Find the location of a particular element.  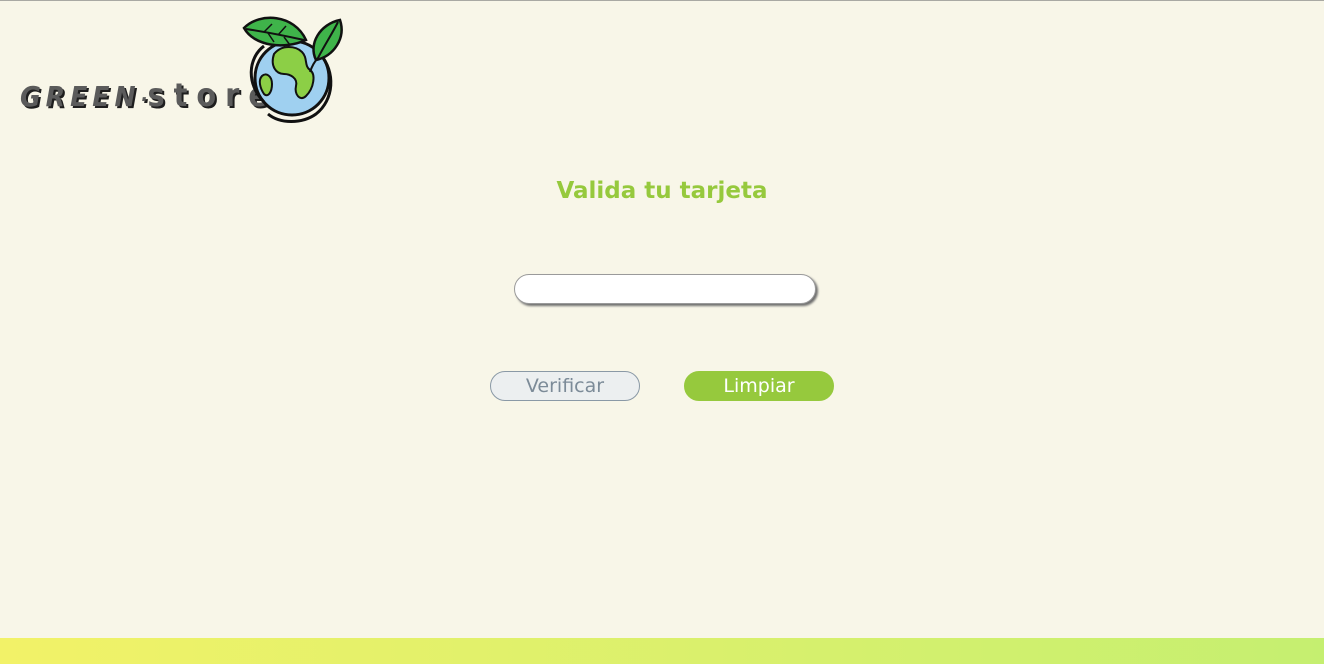

clear-button: Limpiar is located at coordinates (759, 386).